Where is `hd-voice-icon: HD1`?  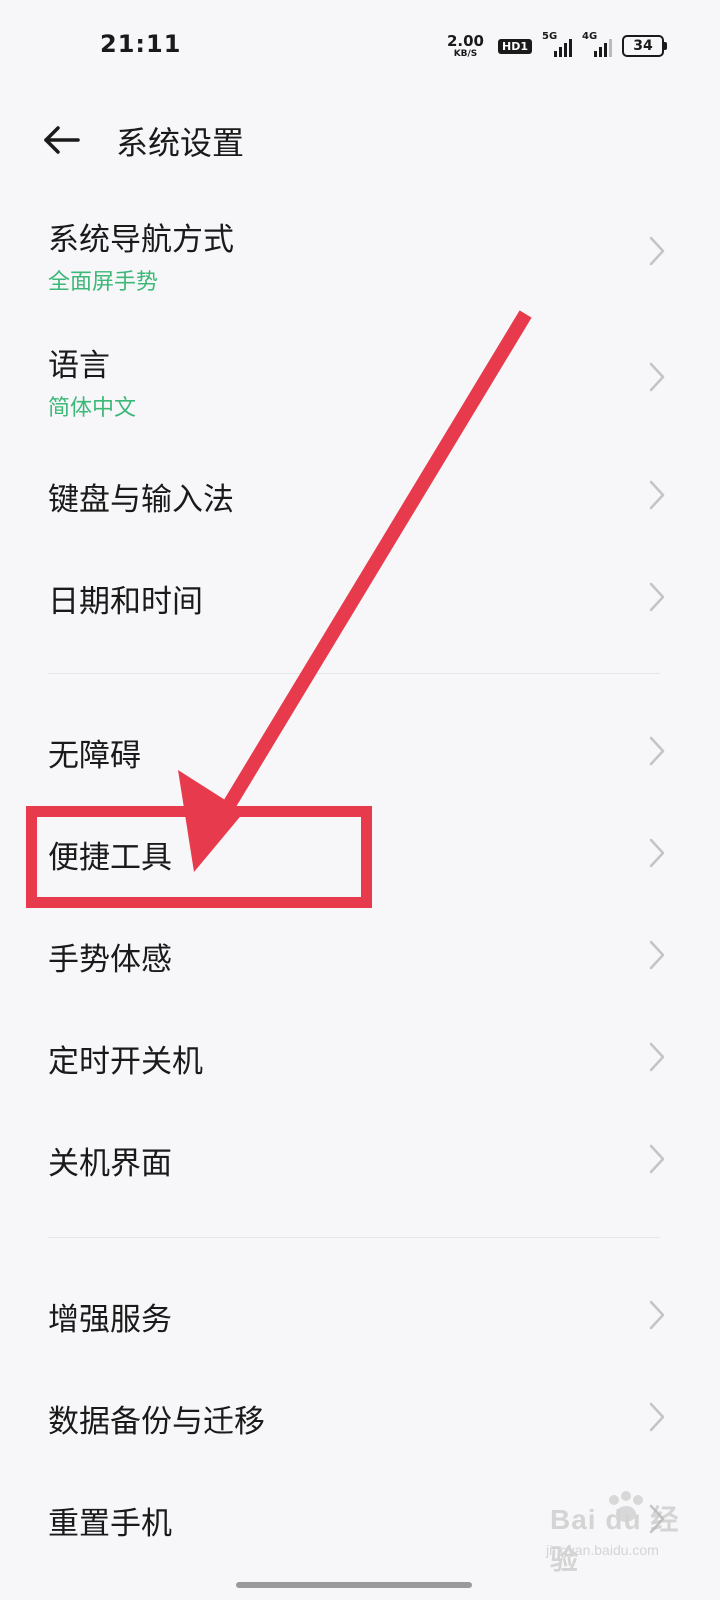
hd-voice-icon: HD1 is located at coordinates (515, 46).